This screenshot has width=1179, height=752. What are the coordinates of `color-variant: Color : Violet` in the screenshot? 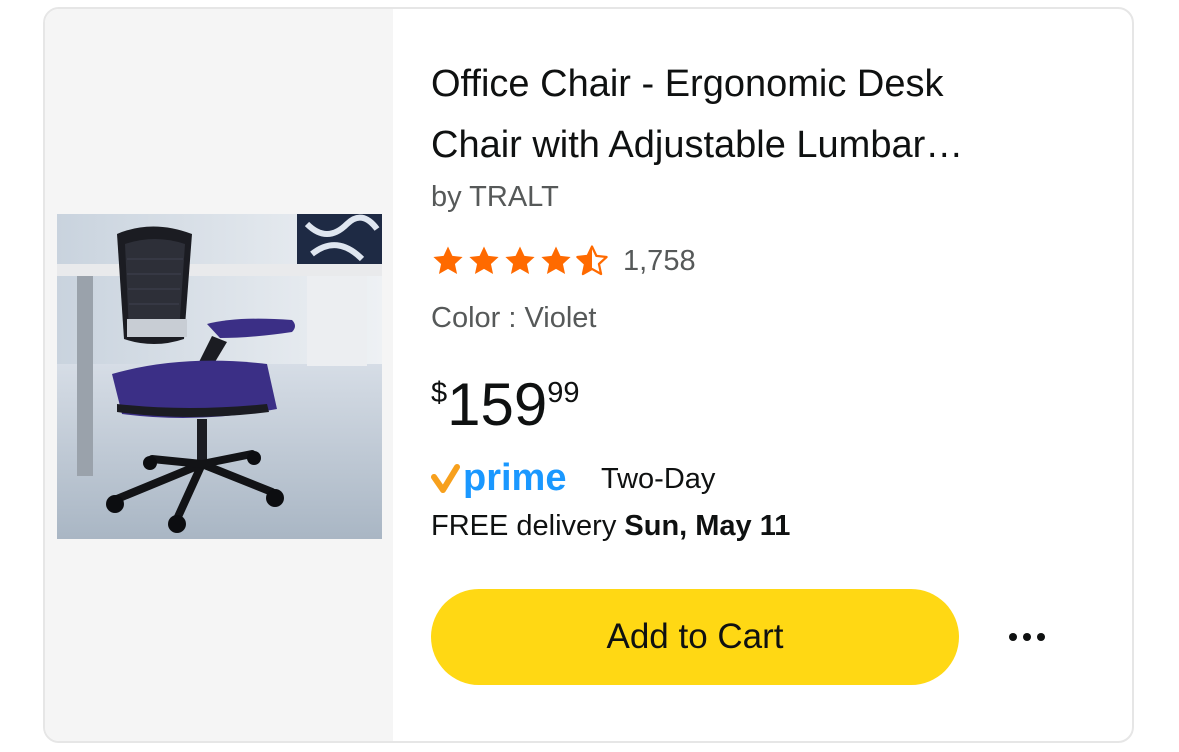 It's located at (514, 318).